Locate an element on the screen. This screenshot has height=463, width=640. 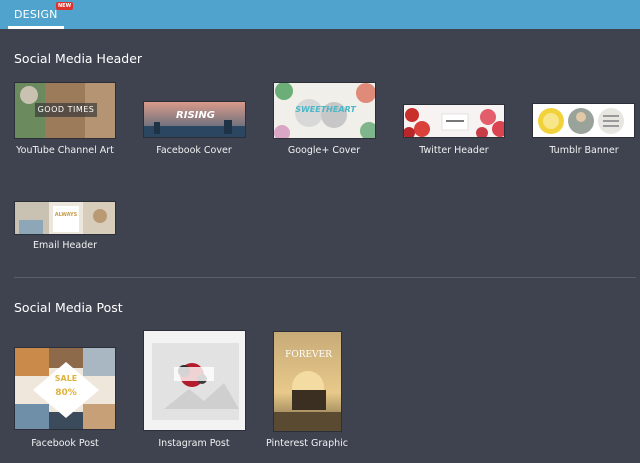
template-label-facebook-post: Facebook Post is located at coordinates (65, 444).